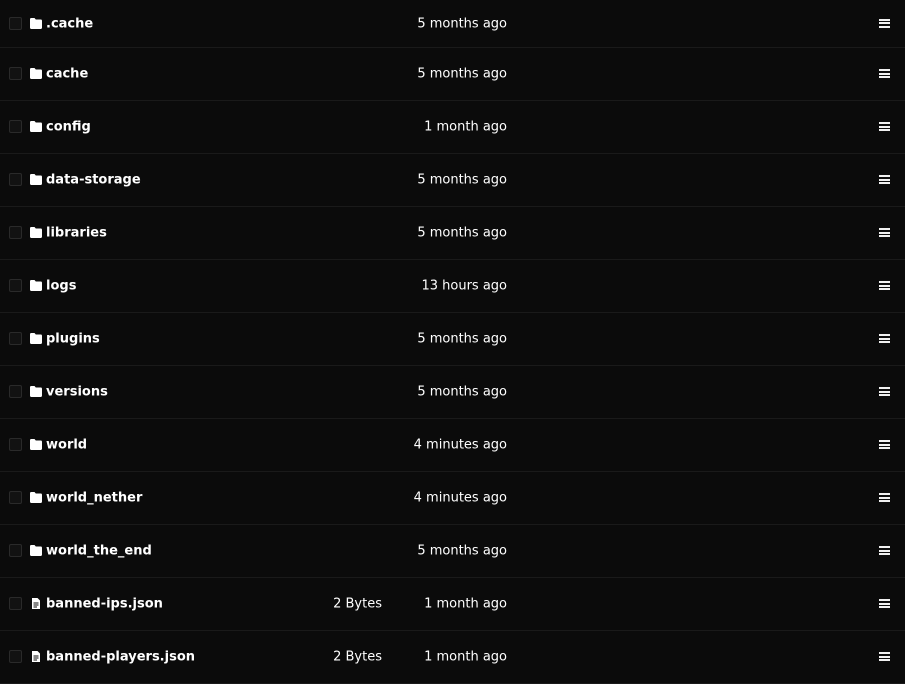 Image resolution: width=905 pixels, height=684 pixels. I want to click on entry-name: data-storage, so click(93, 180).